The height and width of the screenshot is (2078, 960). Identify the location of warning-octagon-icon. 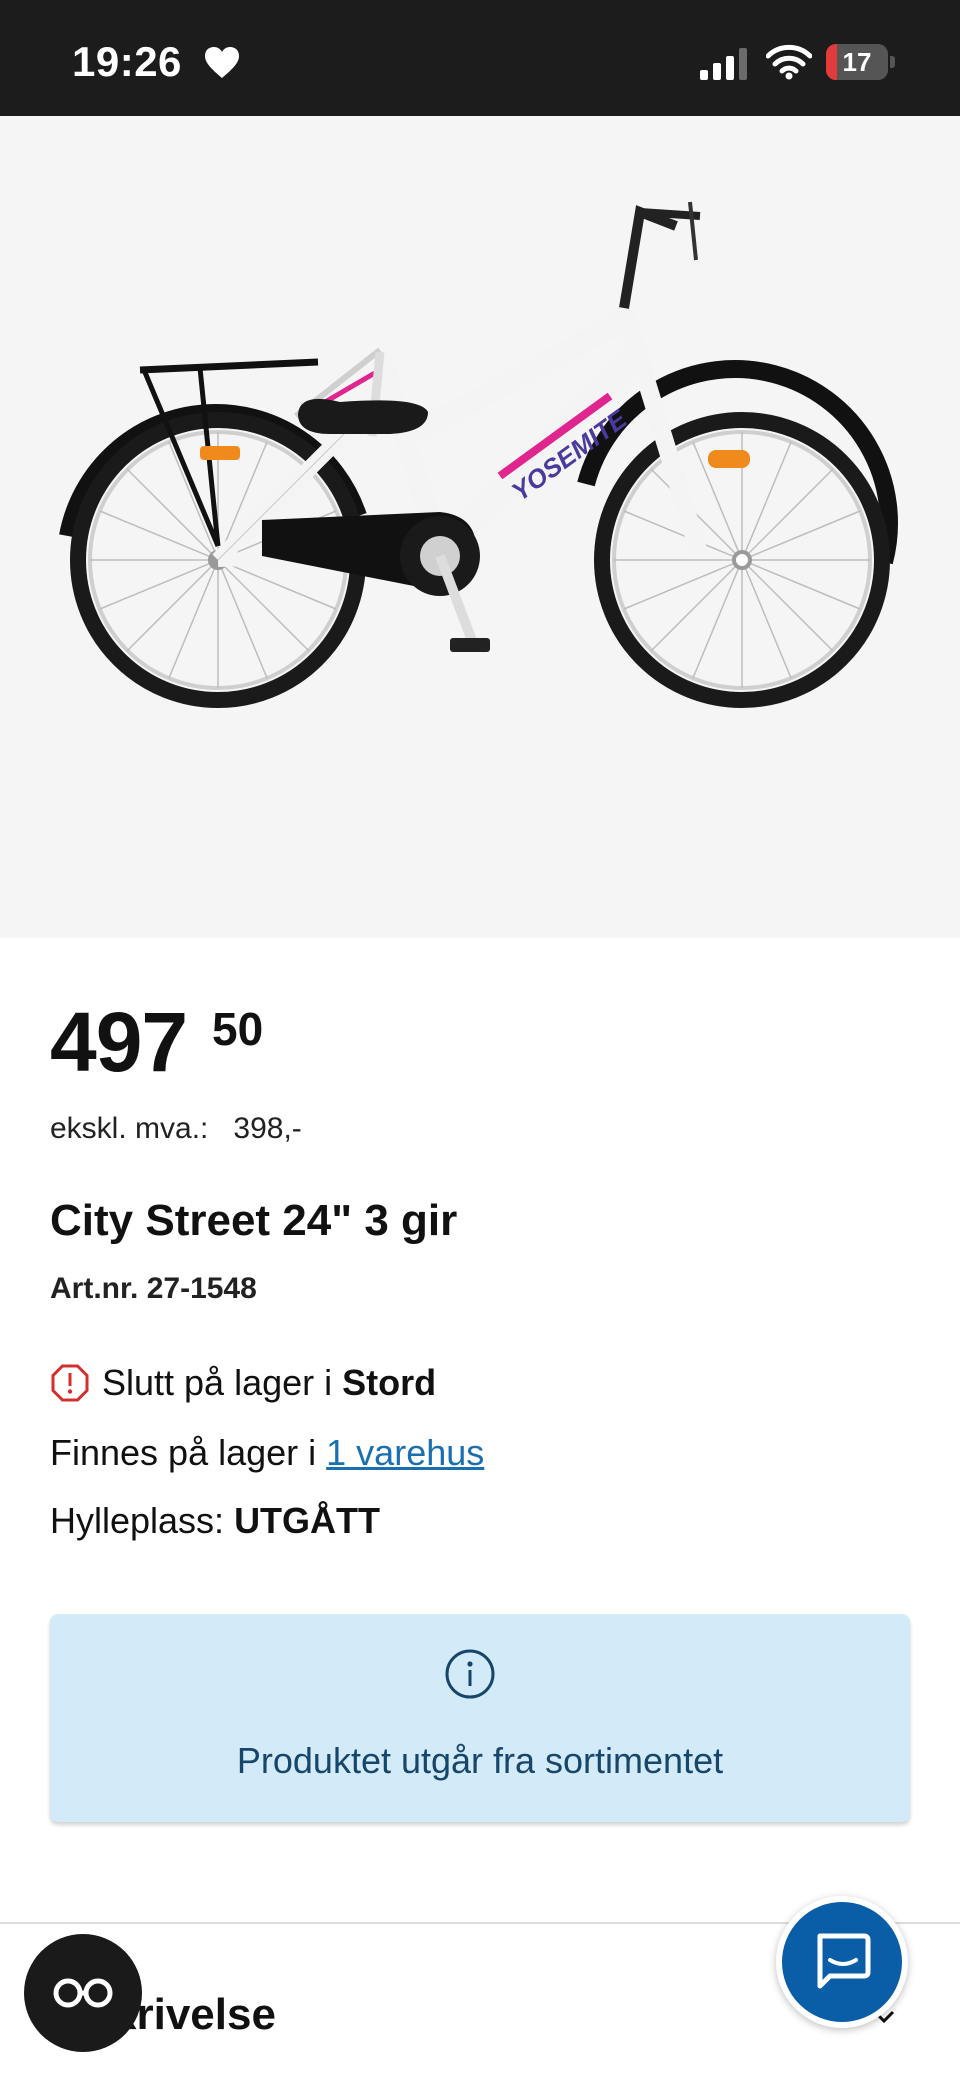
(70, 1383).